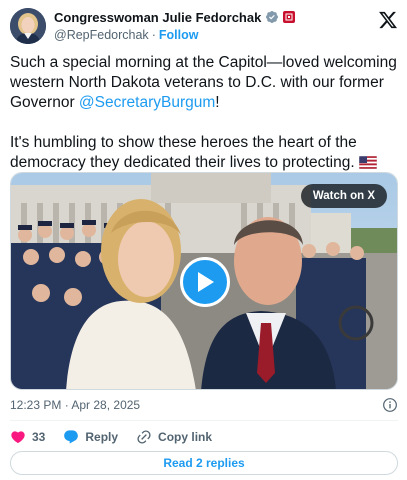 The width and height of the screenshot is (407, 480). What do you see at coordinates (185, 437) in the screenshot?
I see `copy-link-label: Copy link` at bounding box center [185, 437].